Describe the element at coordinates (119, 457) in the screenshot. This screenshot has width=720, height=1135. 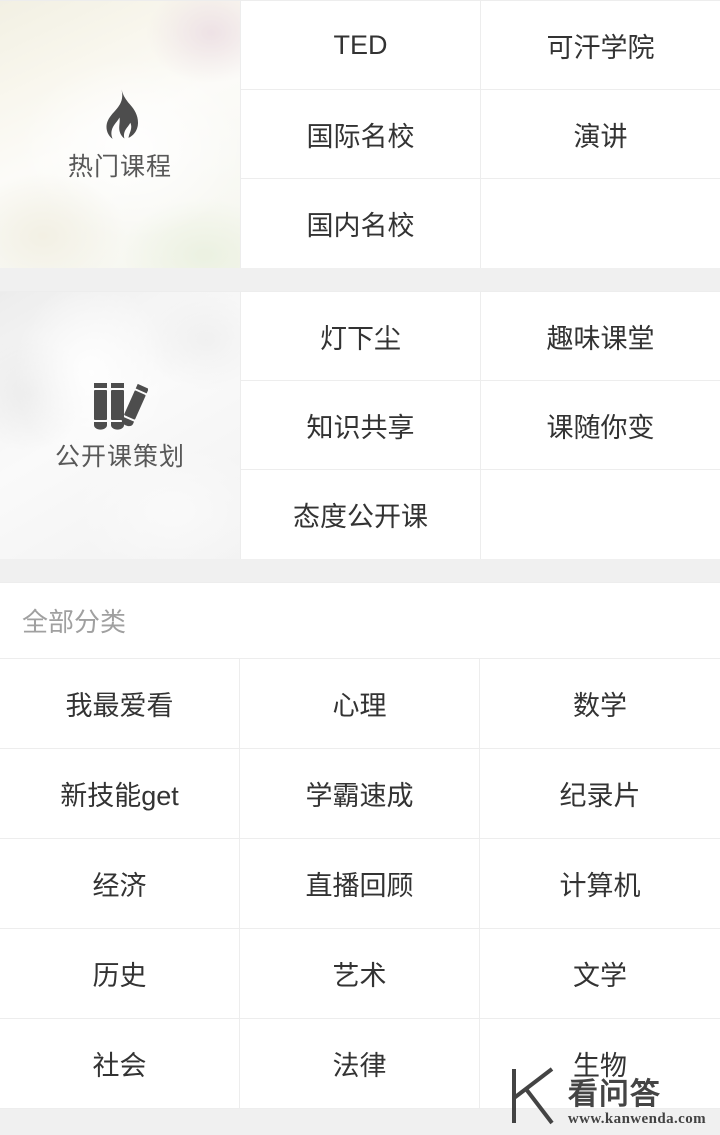
I see `banner-label: 公开课策划` at that location.